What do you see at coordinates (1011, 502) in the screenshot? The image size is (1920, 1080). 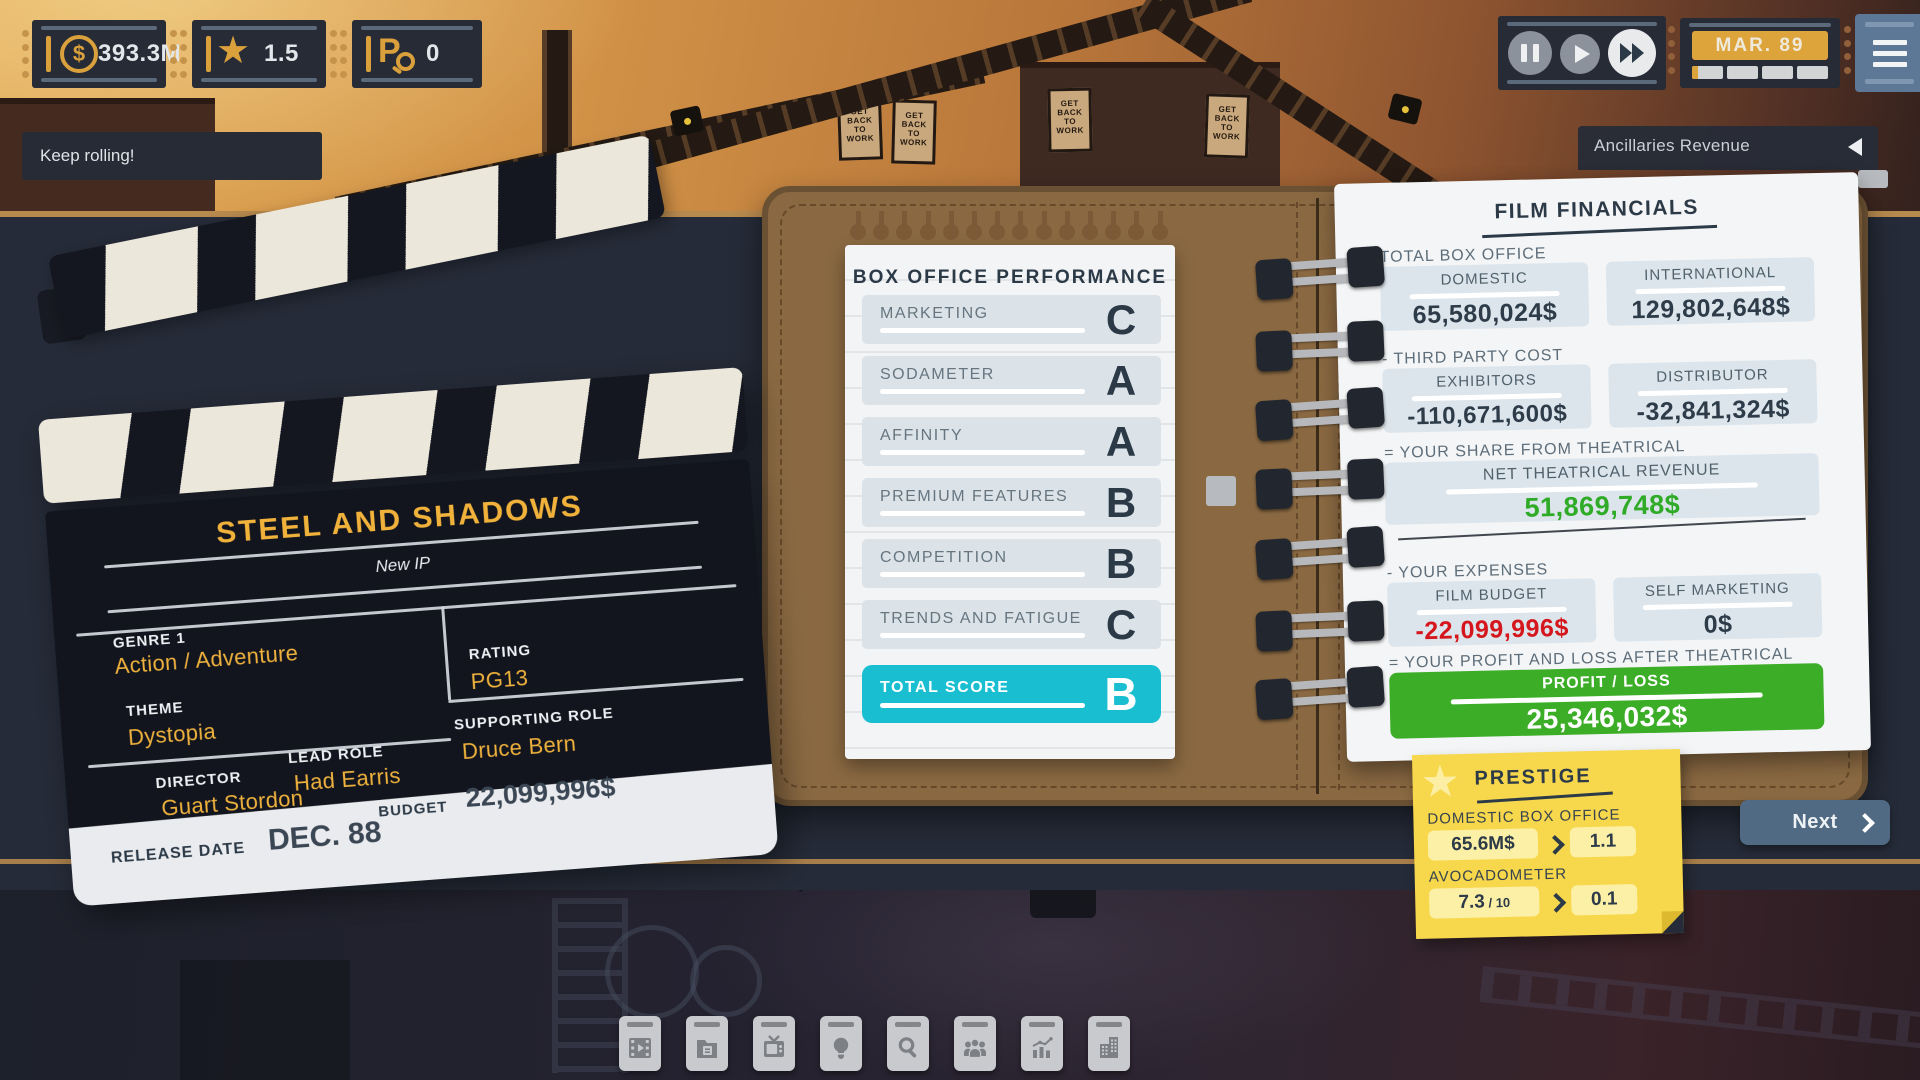 I see `performance-row: PREMIUM FEATURES B` at bounding box center [1011, 502].